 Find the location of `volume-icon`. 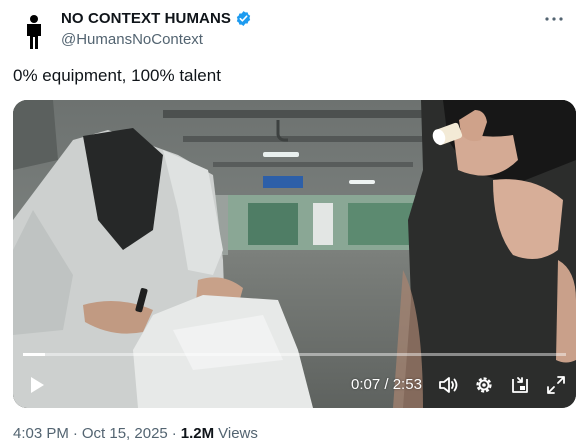

volume-icon is located at coordinates (448, 385).